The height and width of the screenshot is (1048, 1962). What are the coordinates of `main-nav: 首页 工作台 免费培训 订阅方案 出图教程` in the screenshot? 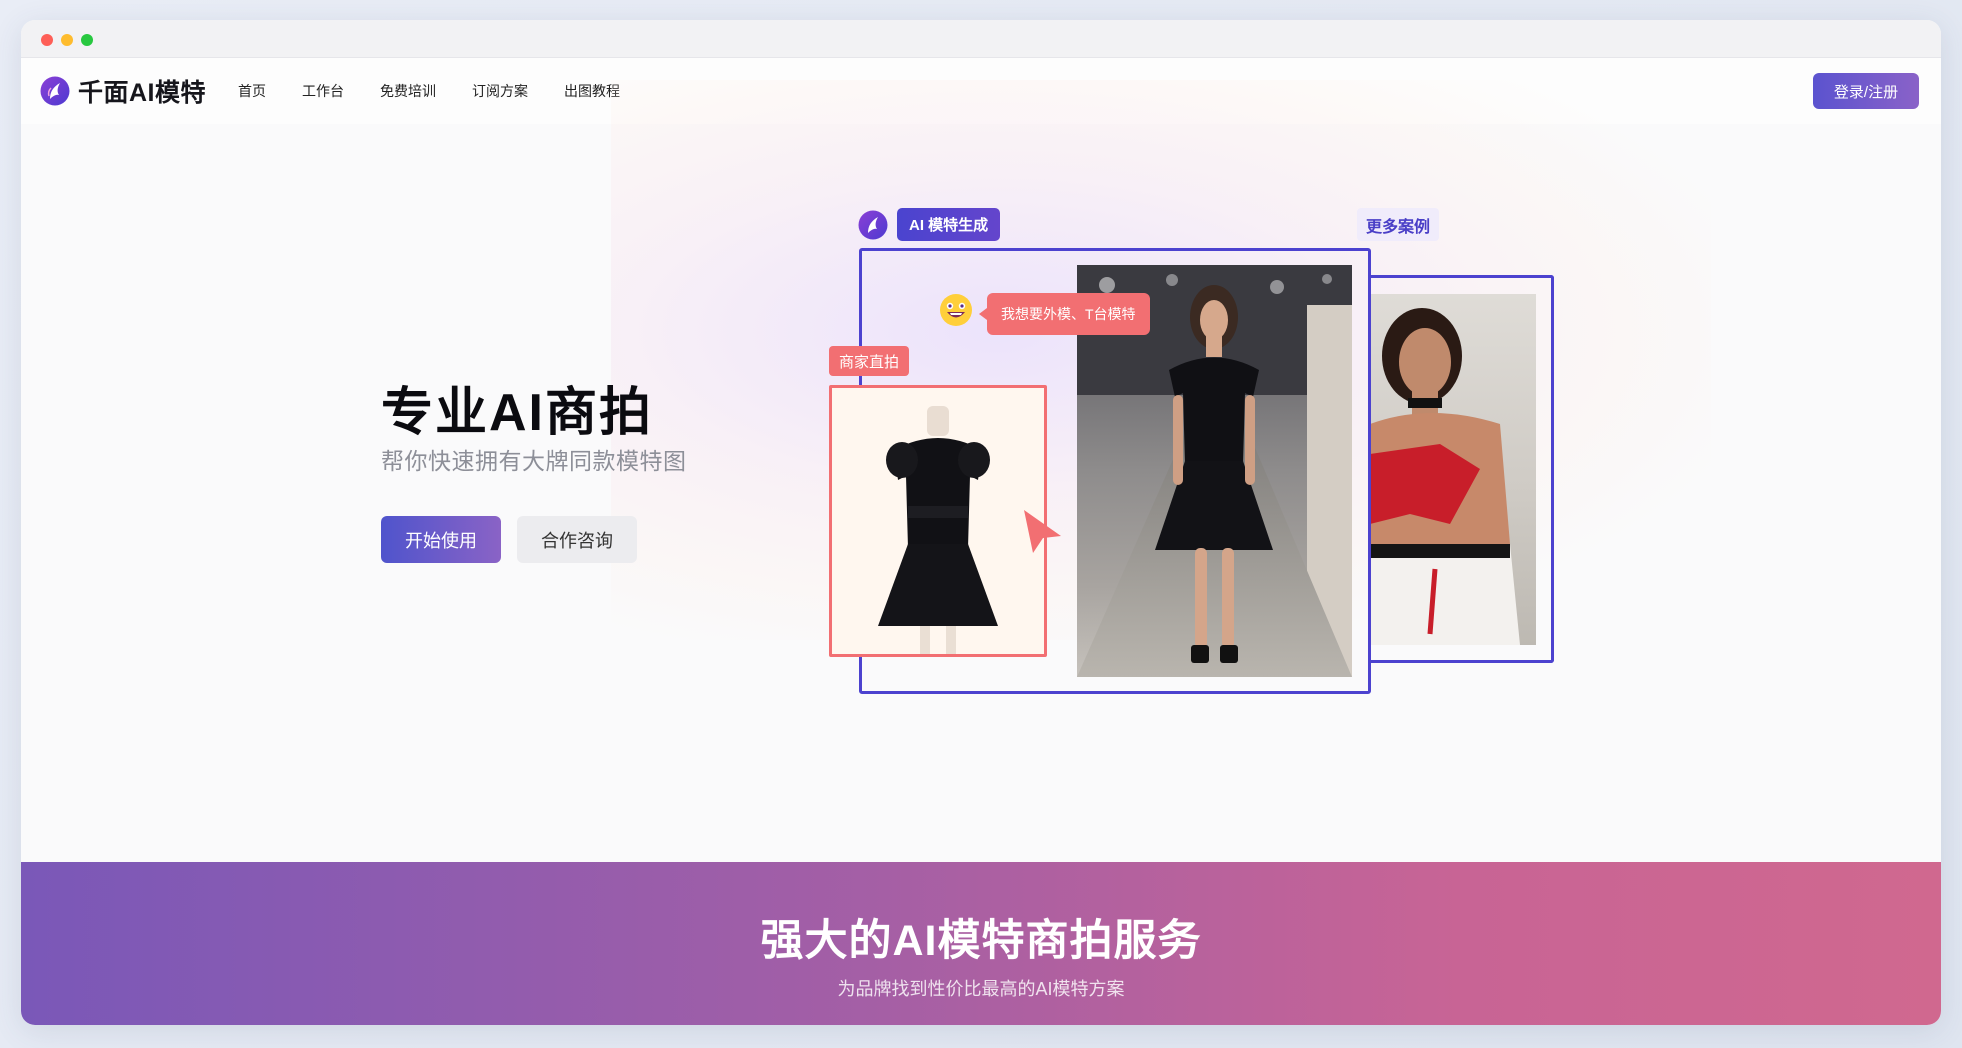 It's located at (429, 91).